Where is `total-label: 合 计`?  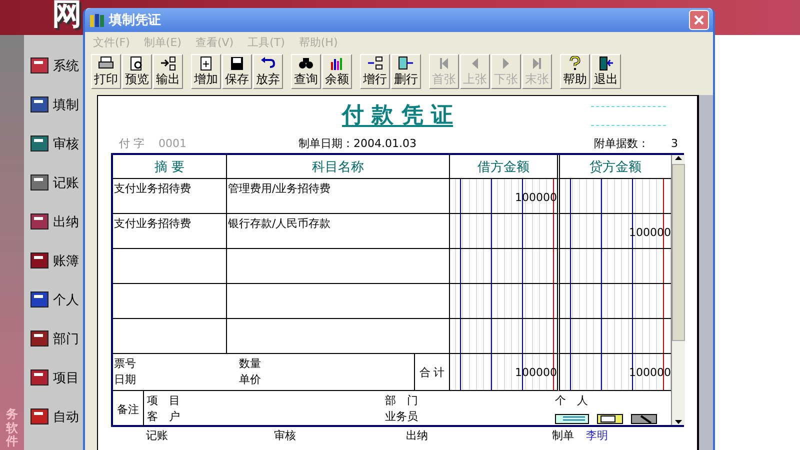 total-label: 合 计 is located at coordinates (432, 372).